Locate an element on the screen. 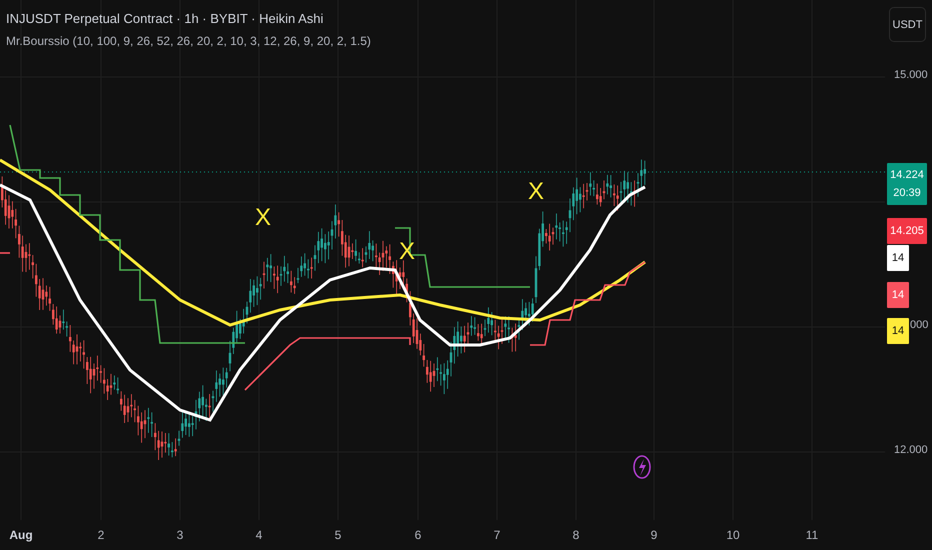 This screenshot has width=932, height=550. date-label: 10 is located at coordinates (733, 535).